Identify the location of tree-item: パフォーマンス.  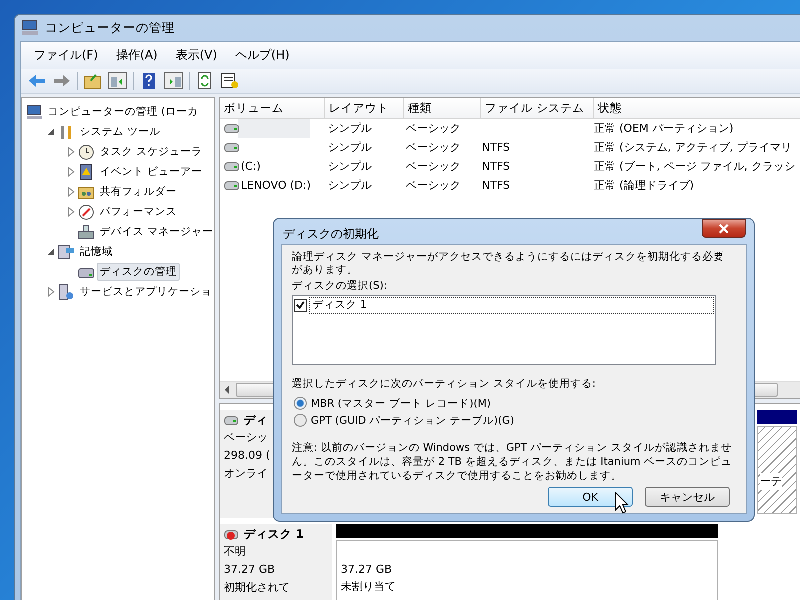
(138, 212).